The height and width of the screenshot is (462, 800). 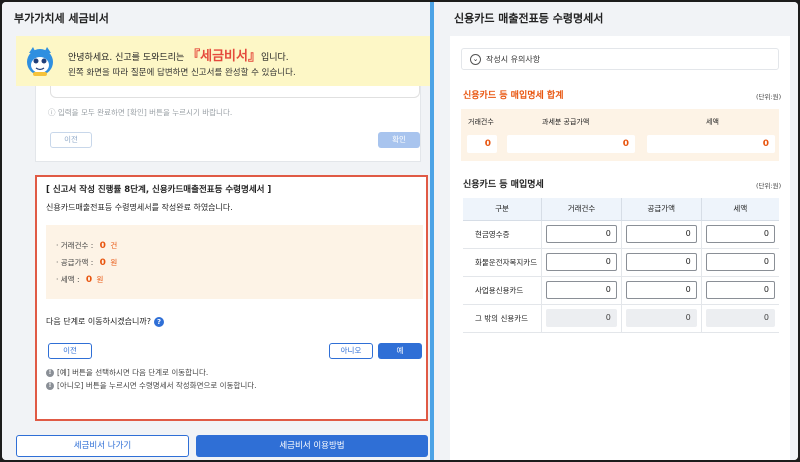 What do you see at coordinates (75, 245) in the screenshot?
I see `summary-label: · 거래건수 :` at bounding box center [75, 245].